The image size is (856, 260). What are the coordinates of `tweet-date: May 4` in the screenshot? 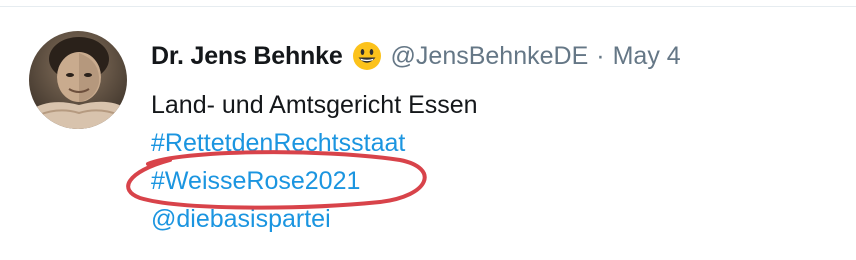 It's located at (647, 56).